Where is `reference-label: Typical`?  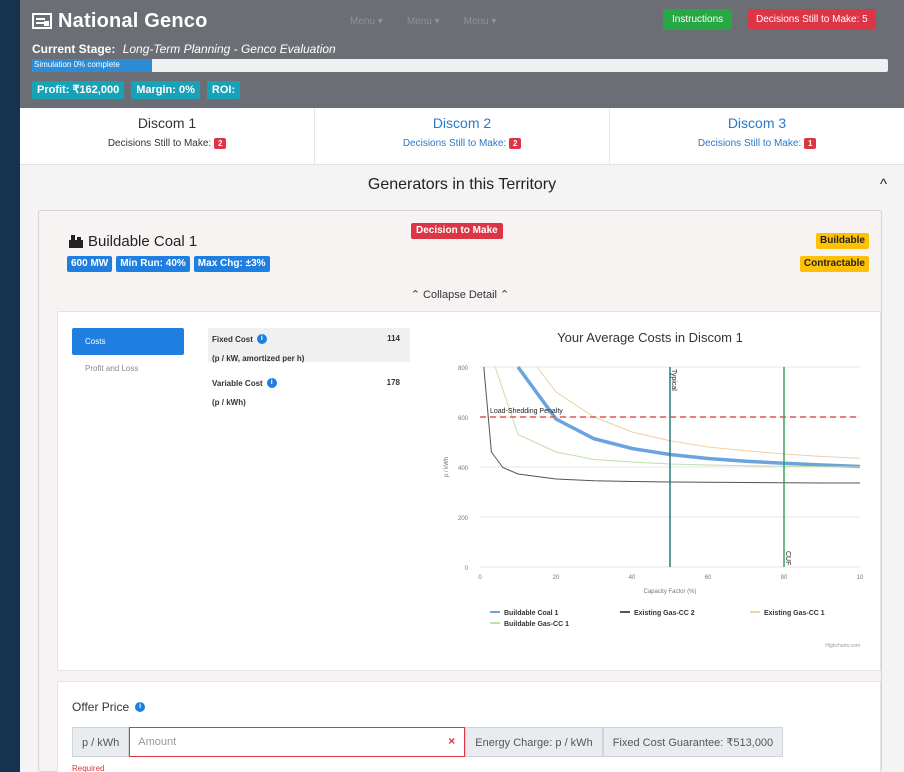 reference-label: Typical is located at coordinates (673, 380).